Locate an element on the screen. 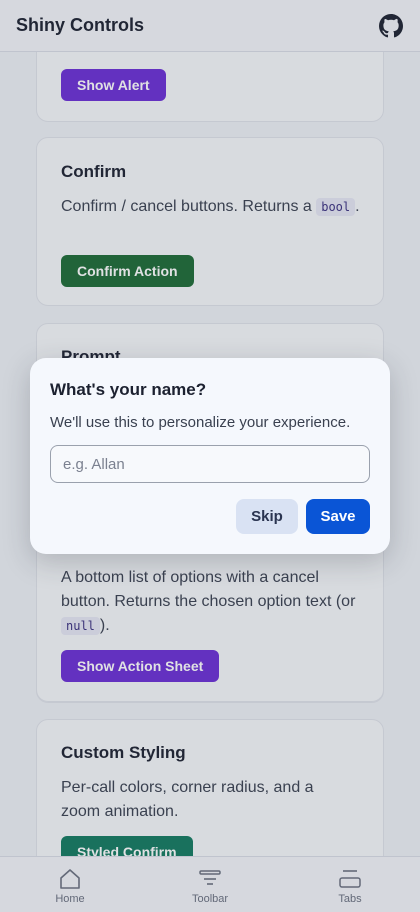 Image resolution: width=420 pixels, height=912 pixels. save-button: Save is located at coordinates (338, 516).